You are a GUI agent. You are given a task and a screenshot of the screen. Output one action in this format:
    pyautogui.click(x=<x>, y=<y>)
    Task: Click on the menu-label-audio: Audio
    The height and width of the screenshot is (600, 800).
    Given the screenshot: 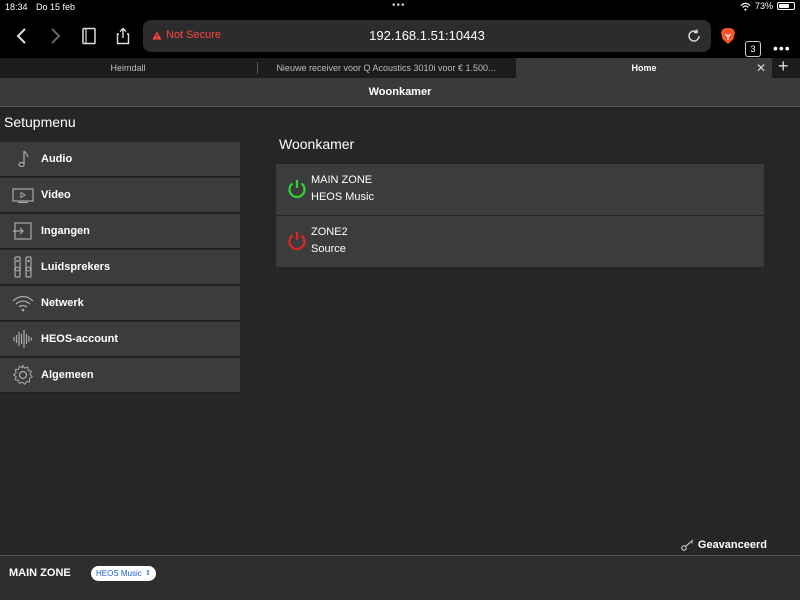 What is the action you would take?
    pyautogui.click(x=57, y=159)
    